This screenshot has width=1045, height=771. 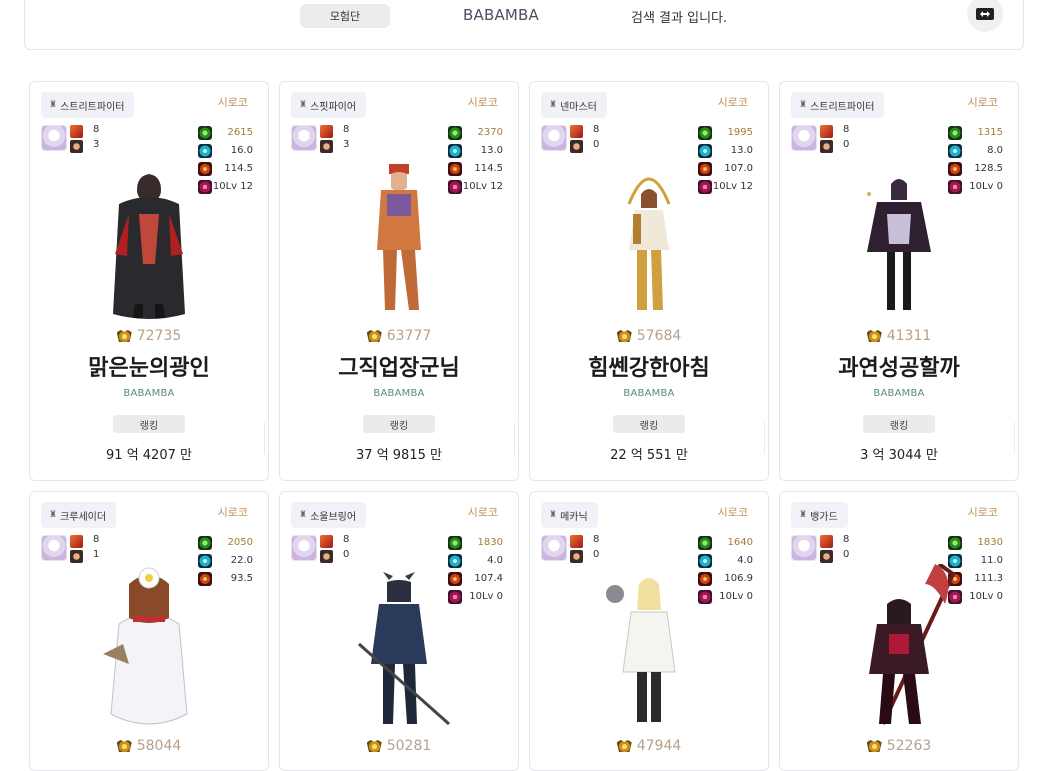 I want to click on stat-row: 1315, so click(x=975, y=133).